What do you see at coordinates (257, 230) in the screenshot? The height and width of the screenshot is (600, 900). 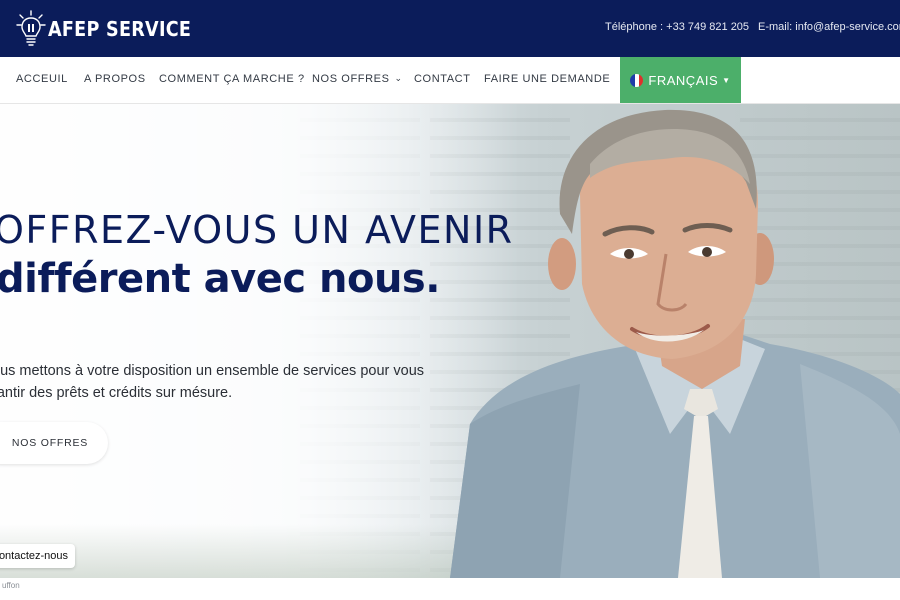 I see `hero-title-line-1: OFFREZ-VOUS UN AVENIR` at bounding box center [257, 230].